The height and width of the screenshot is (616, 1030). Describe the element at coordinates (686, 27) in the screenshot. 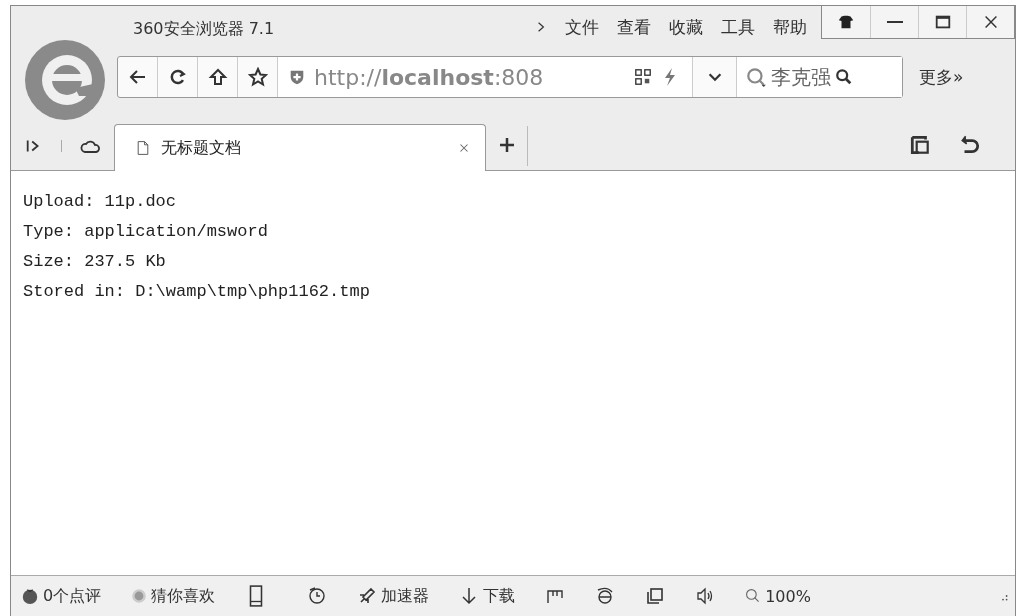

I see `menu-item: 收藏` at that location.